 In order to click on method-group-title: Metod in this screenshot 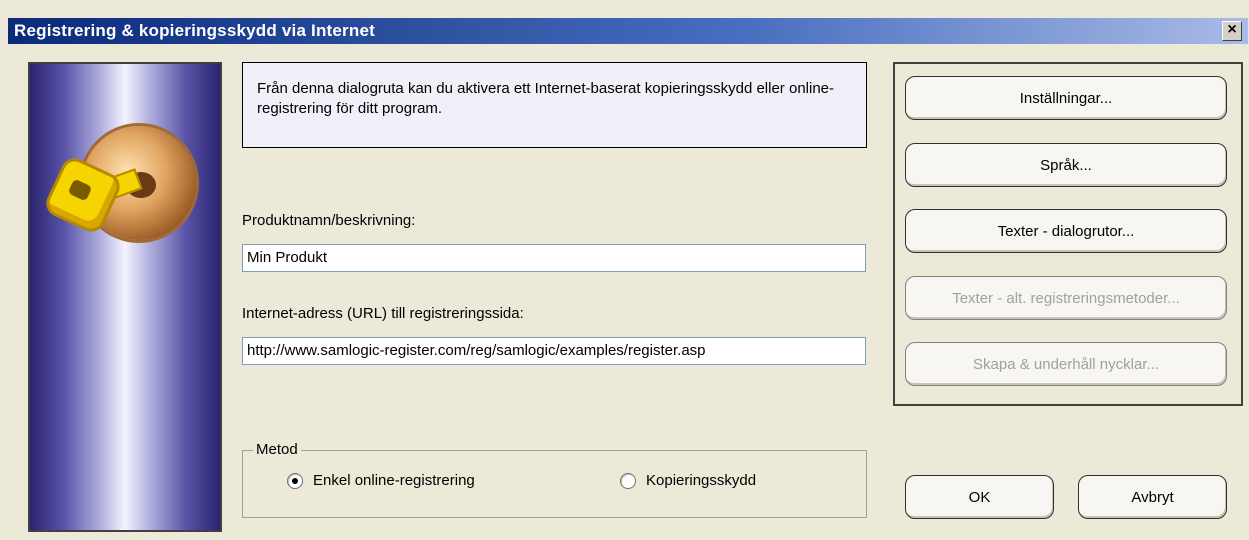, I will do `click(277, 449)`.